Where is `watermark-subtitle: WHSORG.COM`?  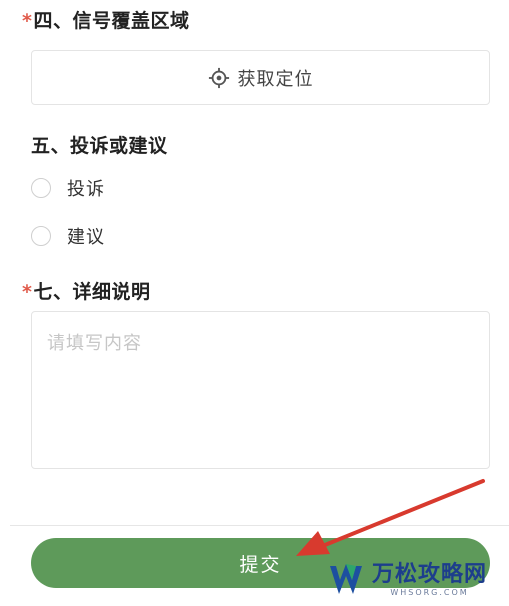
watermark-subtitle: WHSORG.COM is located at coordinates (429, 592).